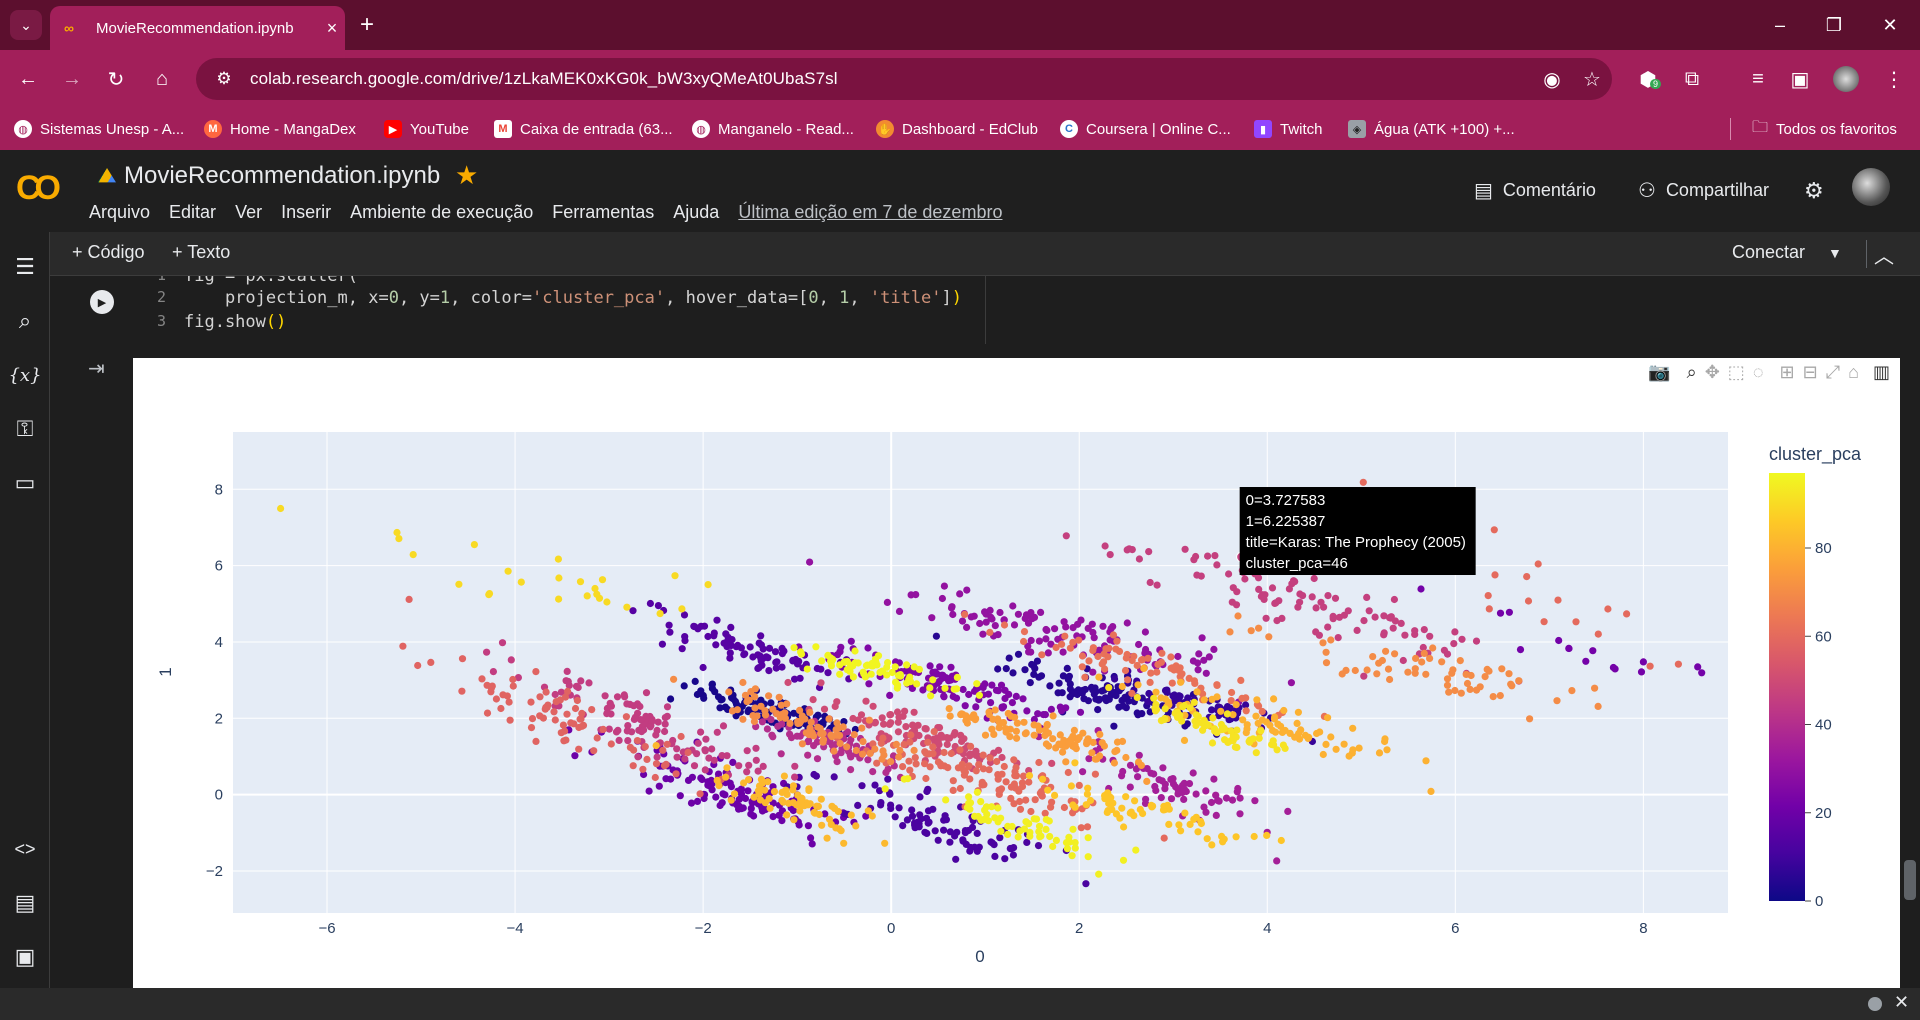 Image resolution: width=1920 pixels, height=1020 pixels. Describe the element at coordinates (306, 212) in the screenshot. I see `menu-inserir: Inserir` at that location.